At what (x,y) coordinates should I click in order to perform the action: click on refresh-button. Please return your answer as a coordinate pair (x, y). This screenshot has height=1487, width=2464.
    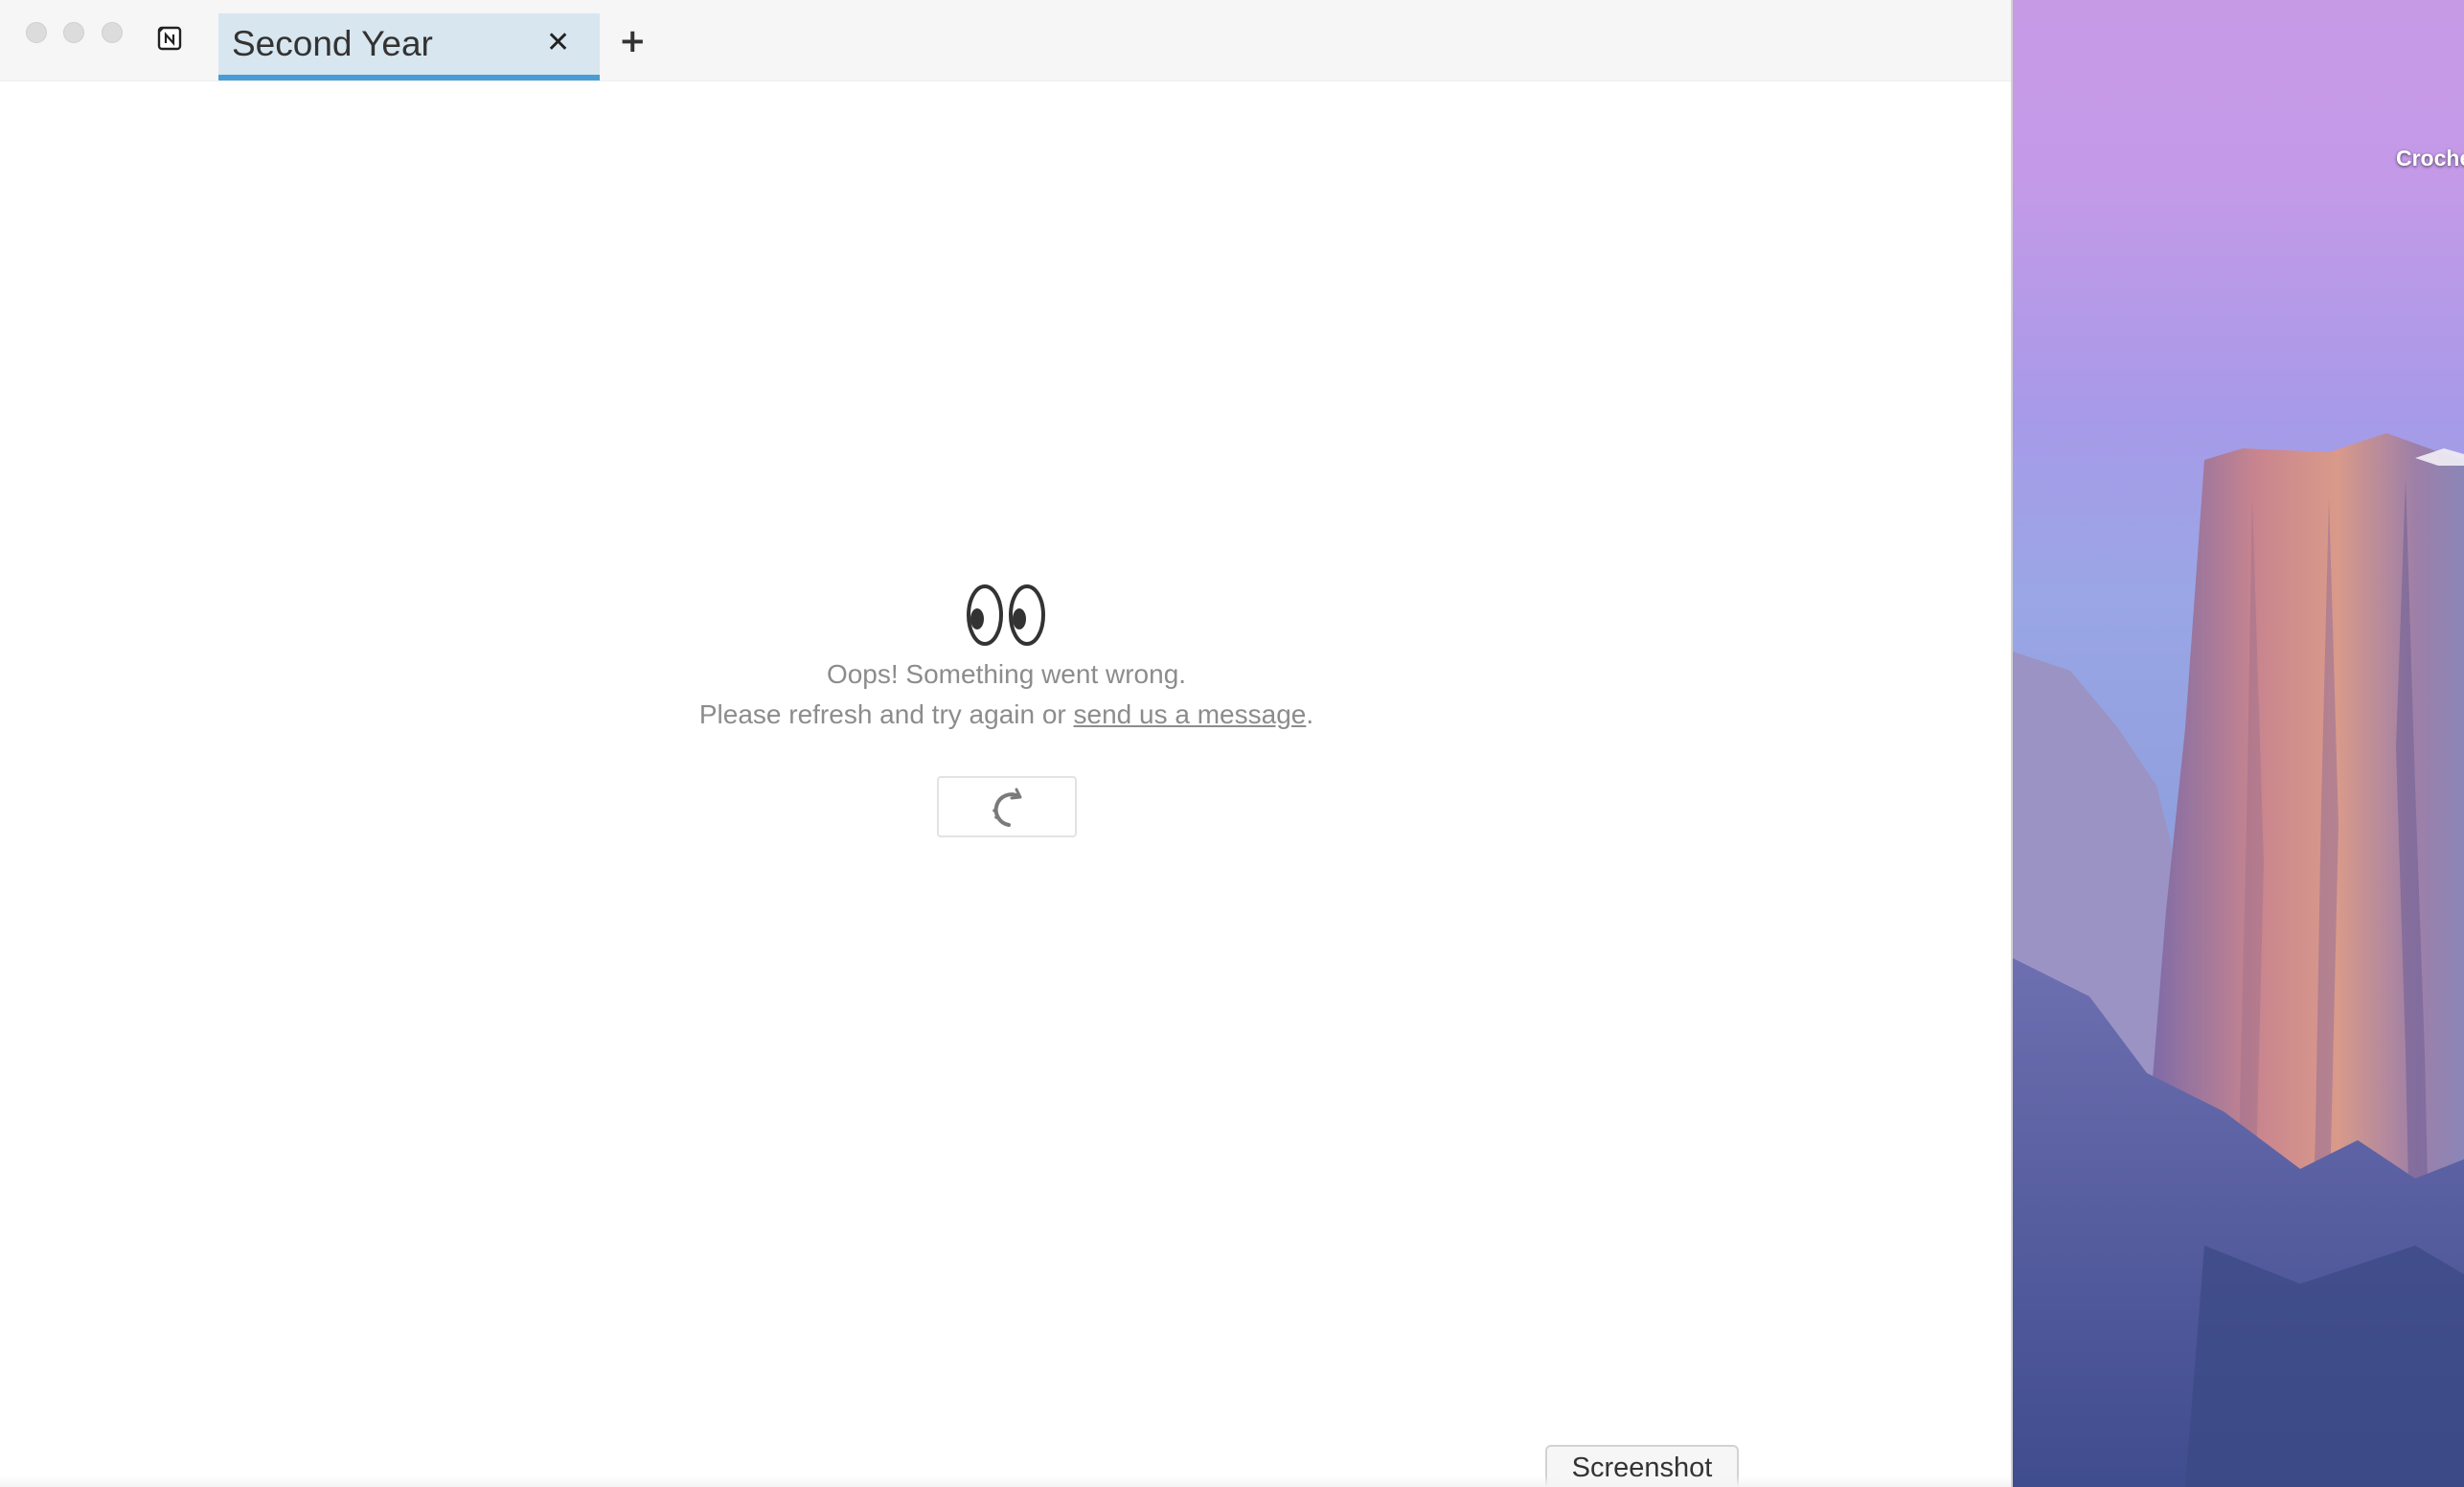
    Looking at the image, I should click on (1007, 807).